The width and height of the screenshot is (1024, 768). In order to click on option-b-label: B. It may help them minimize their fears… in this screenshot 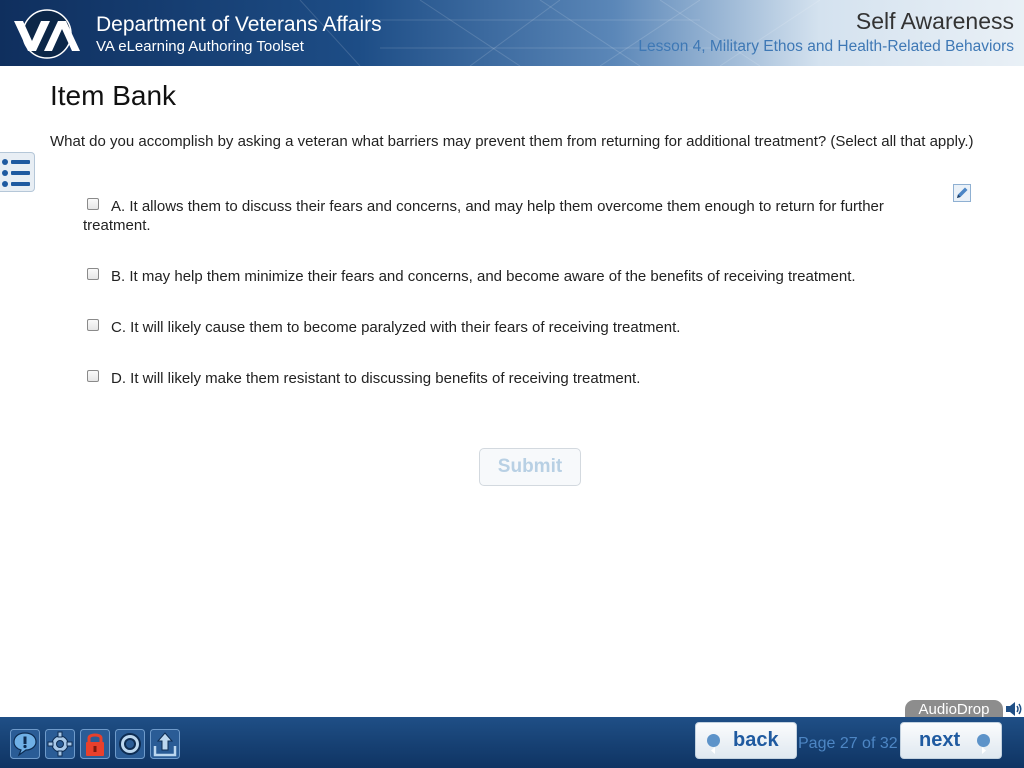, I will do `click(483, 276)`.